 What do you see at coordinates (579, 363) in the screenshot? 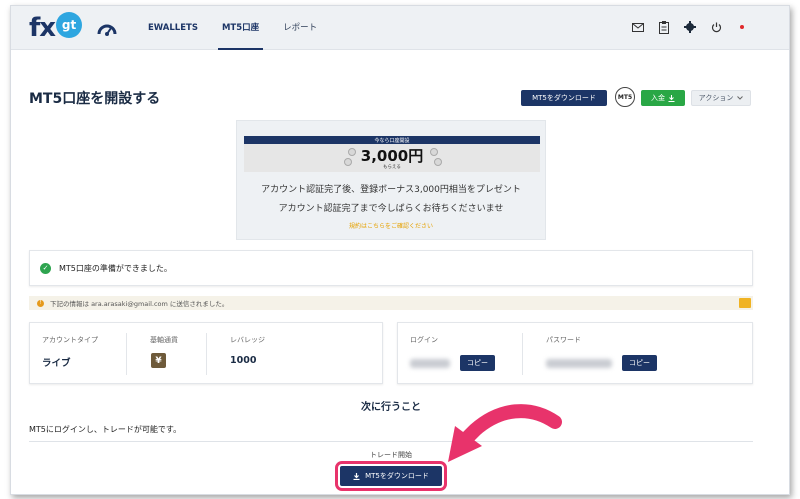
I see `password-value-redacted` at bounding box center [579, 363].